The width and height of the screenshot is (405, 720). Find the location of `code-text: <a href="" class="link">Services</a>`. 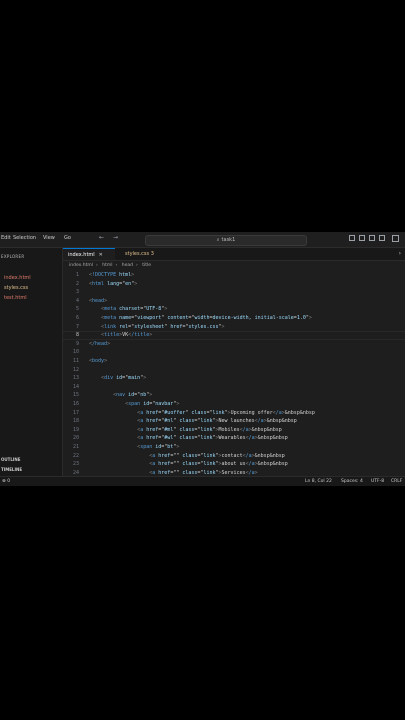

code-text: <a href="" class="link">Services</a> is located at coordinates (203, 472).